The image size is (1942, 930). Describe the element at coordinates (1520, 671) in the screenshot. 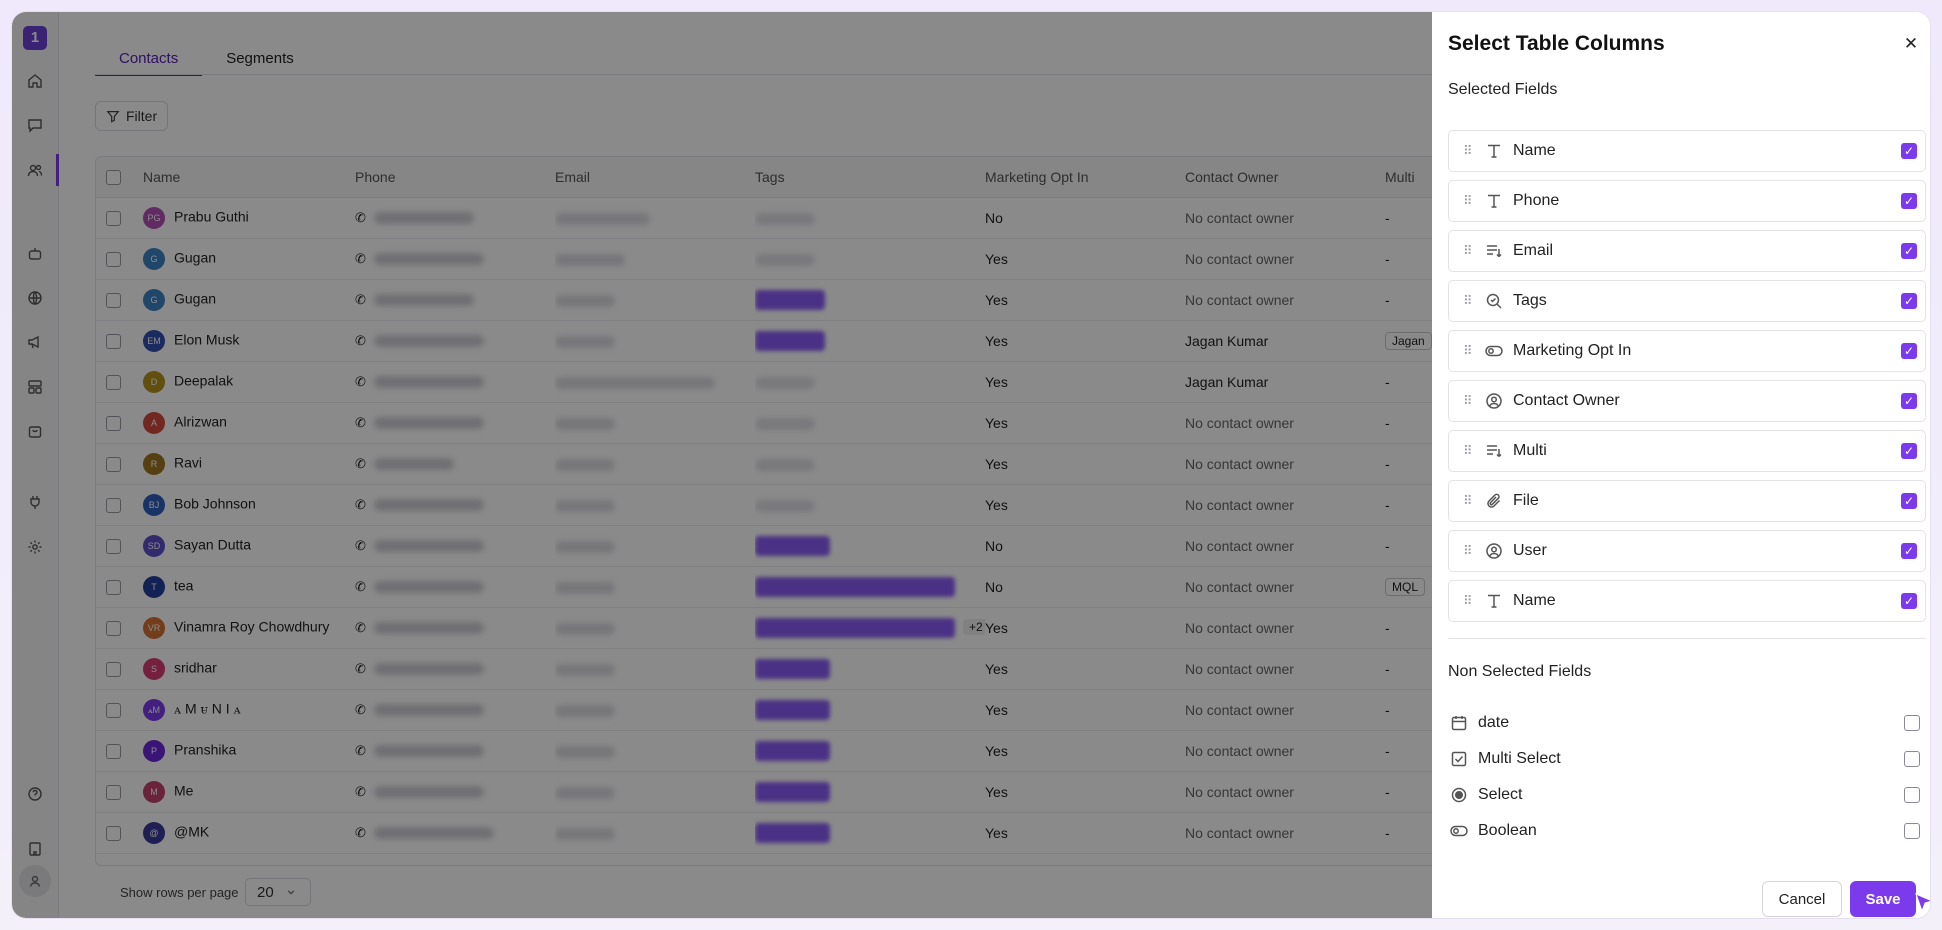

I see `non-selected-fields-heading: Non Selected Fields` at that location.